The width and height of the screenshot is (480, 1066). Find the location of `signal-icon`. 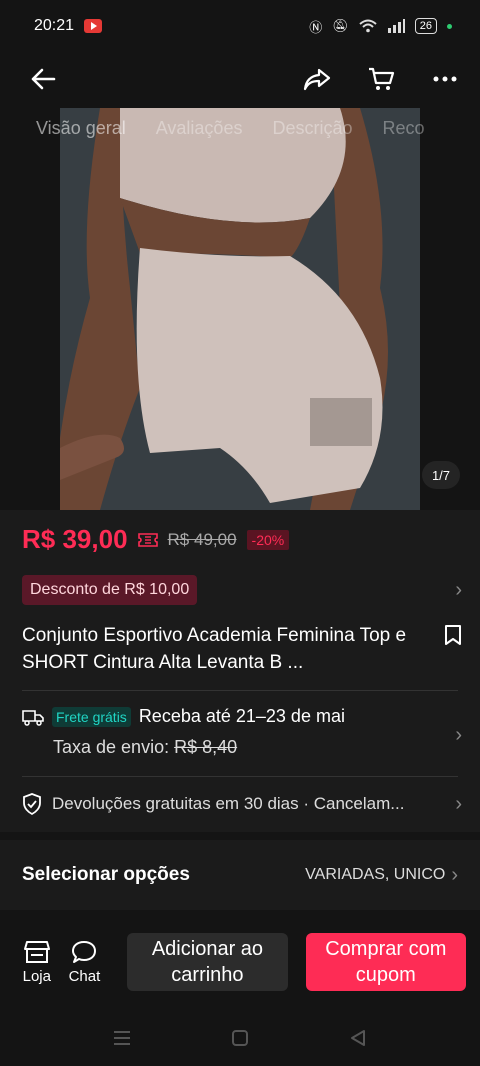

signal-icon is located at coordinates (396, 26).